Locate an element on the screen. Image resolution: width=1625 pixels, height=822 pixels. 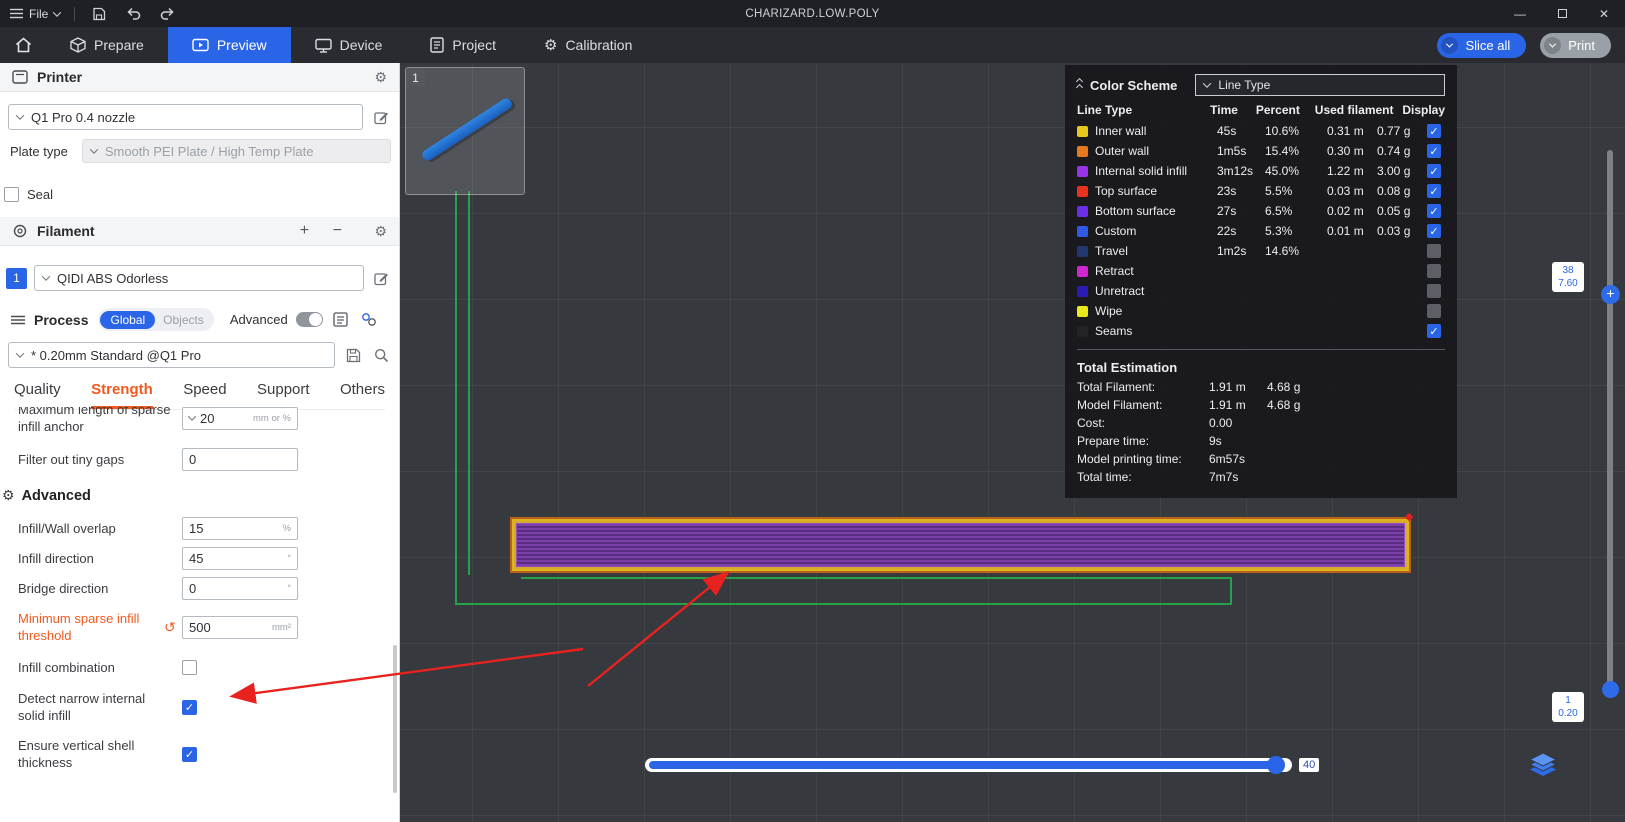
tab-speed: Speed is located at coordinates (204, 395).